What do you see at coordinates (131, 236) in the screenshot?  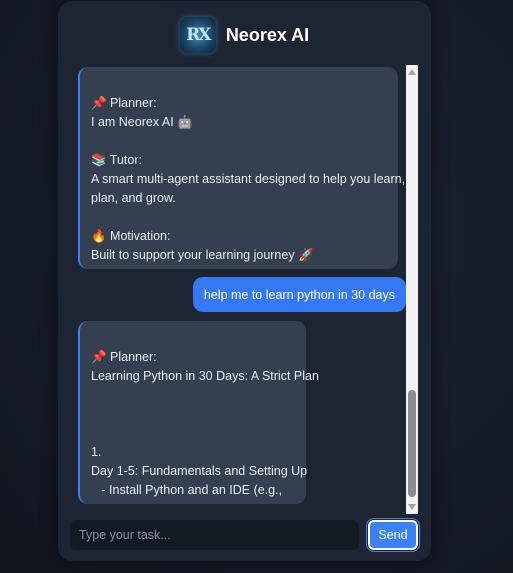 I see `message-line: 🔥 Motivation:` at bounding box center [131, 236].